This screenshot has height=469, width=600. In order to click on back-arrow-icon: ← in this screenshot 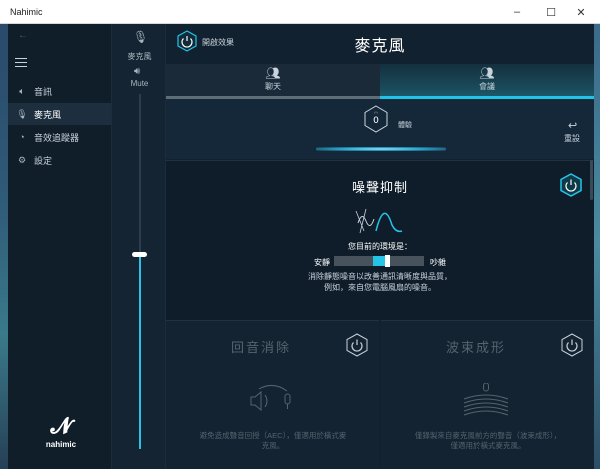, I will do `click(23, 35)`.